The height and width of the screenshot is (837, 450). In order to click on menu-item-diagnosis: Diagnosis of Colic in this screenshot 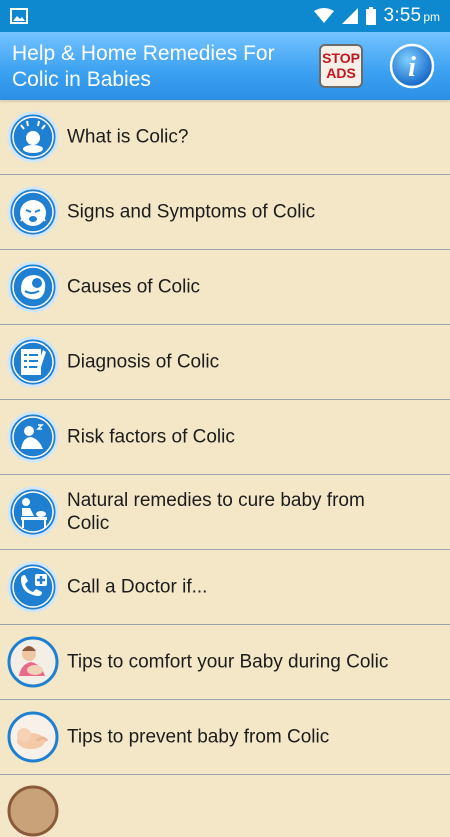, I will do `click(225, 362)`.